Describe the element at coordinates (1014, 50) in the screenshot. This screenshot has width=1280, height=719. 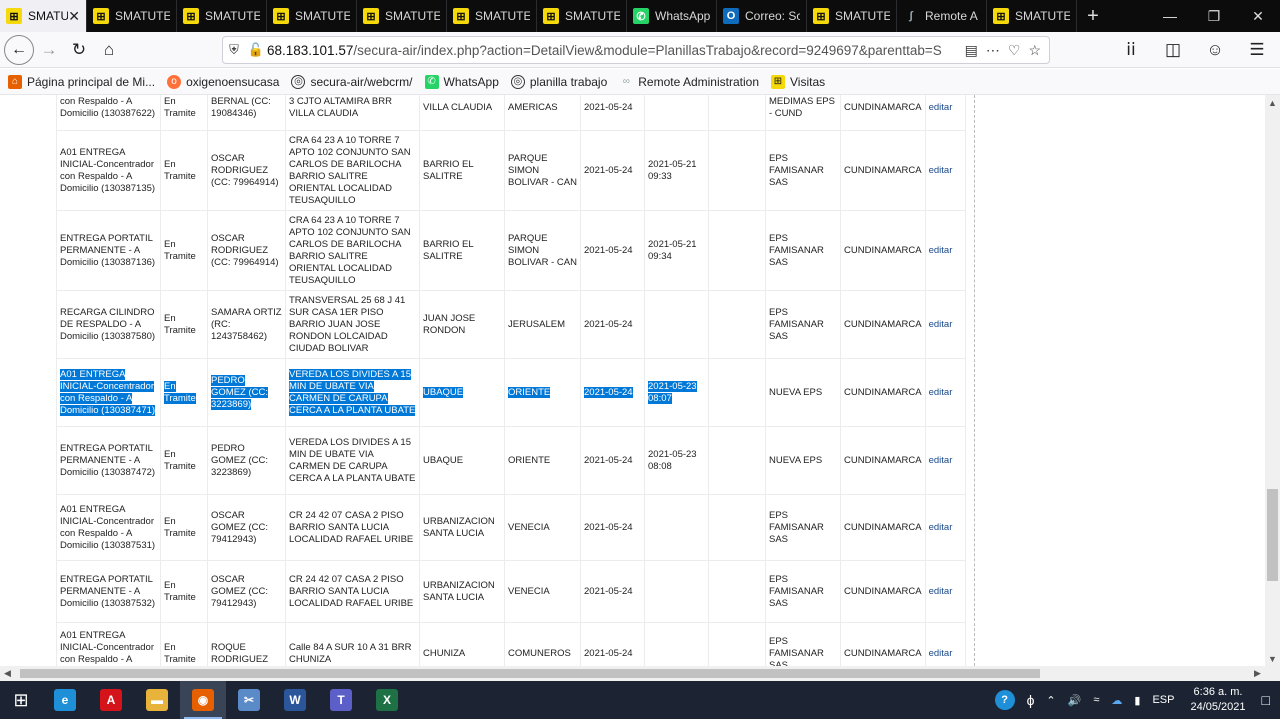
I see `pocket-icon: ♡` at that location.